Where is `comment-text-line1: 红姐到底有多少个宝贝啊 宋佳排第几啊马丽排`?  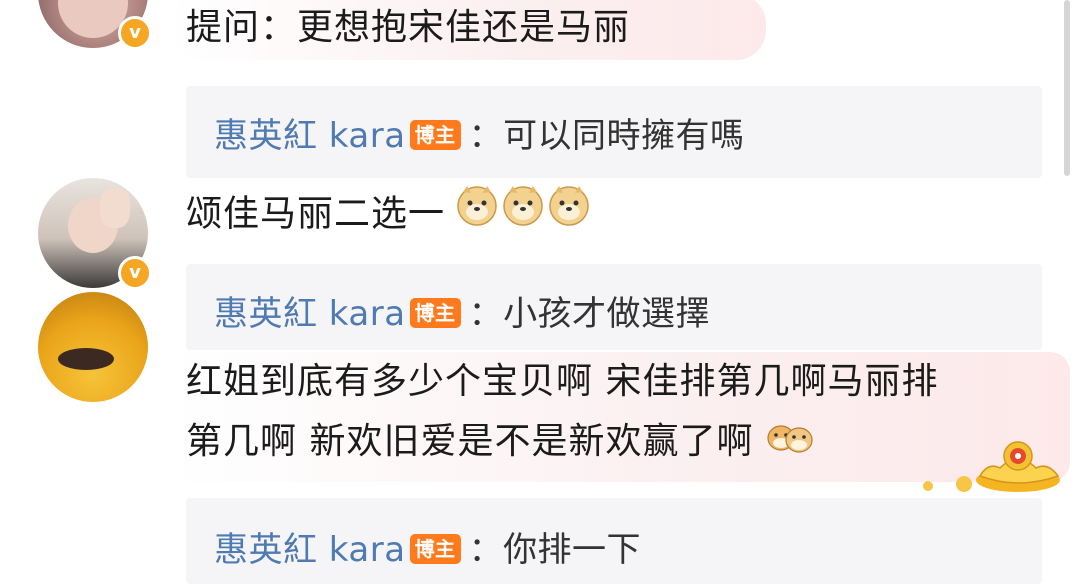
comment-text-line1: 红姐到底有多少个宝贝啊 宋佳排第几啊马丽排 is located at coordinates (562, 381).